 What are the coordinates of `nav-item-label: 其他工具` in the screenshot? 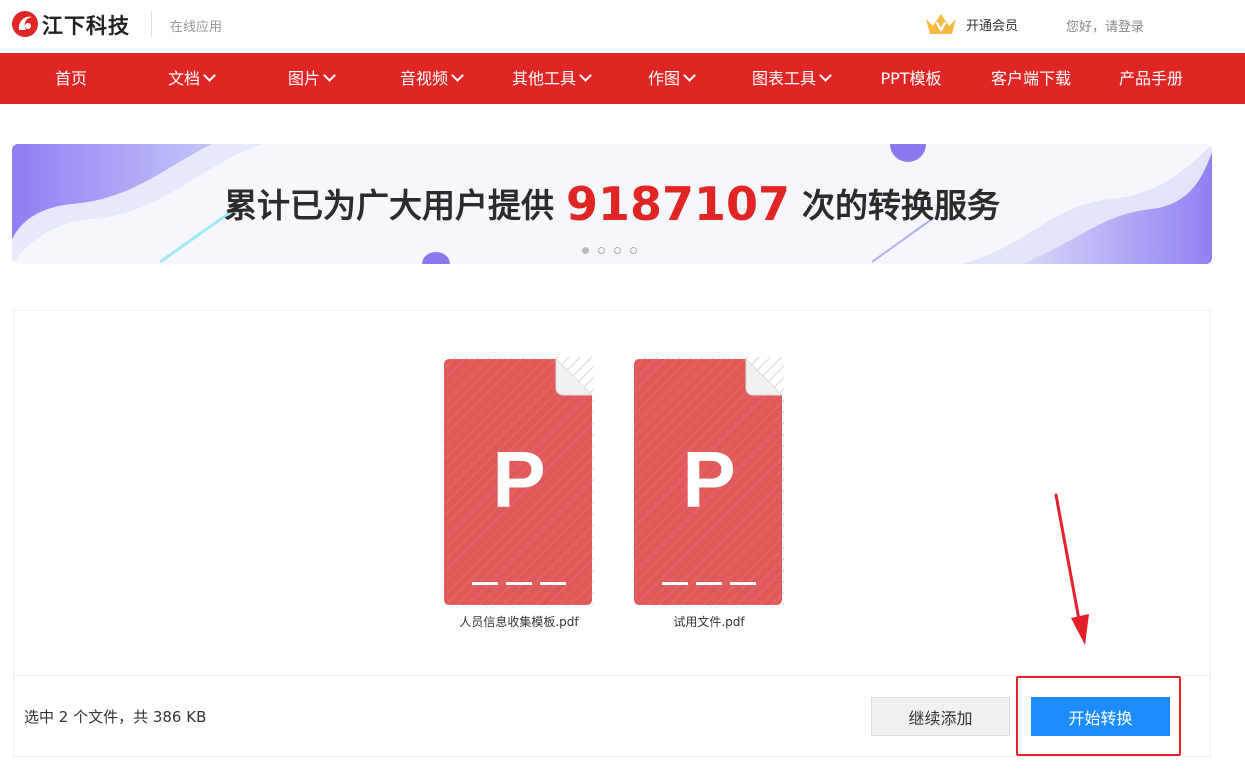 It's located at (544, 78).